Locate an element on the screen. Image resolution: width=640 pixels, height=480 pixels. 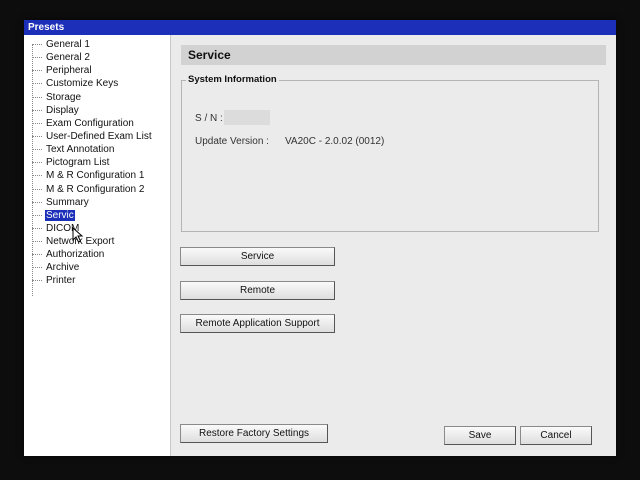
sidebar-item-mr-configuration-1: M & R Configuration 1 is located at coordinates (88, 175).